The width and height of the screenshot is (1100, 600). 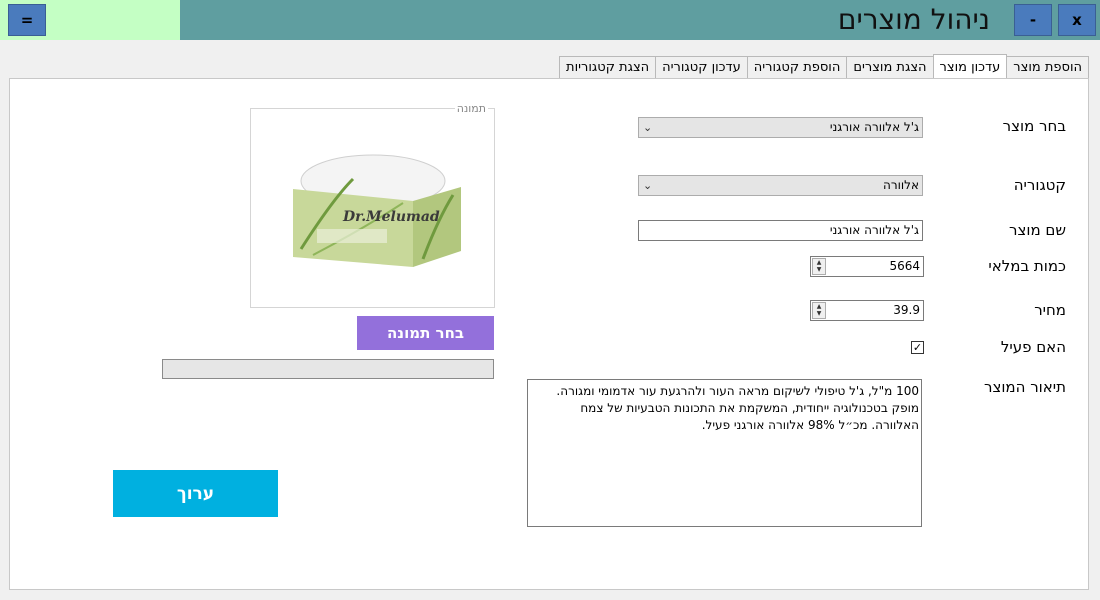 What do you see at coordinates (1033, 20) in the screenshot?
I see `minimize-button: -` at bounding box center [1033, 20].